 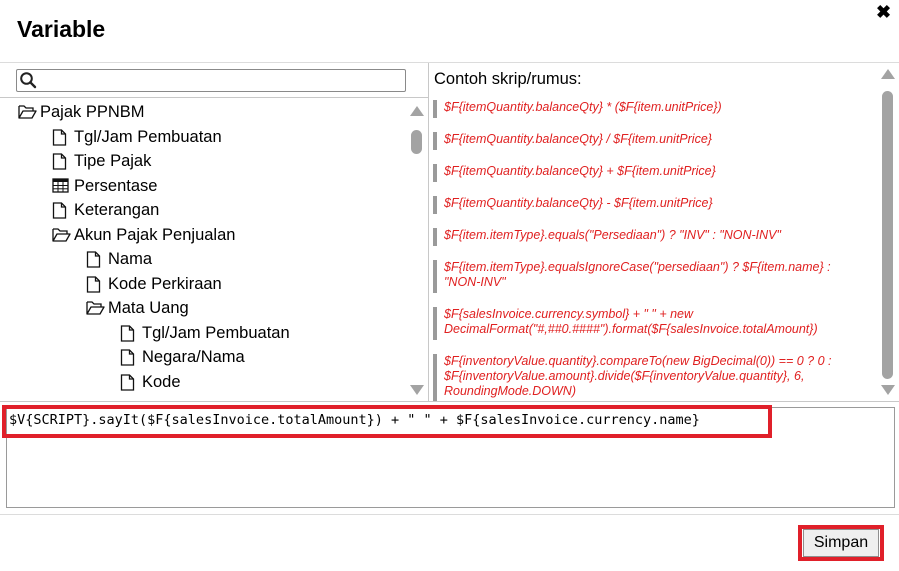 I want to click on tree-item-persentase: Persentase, so click(x=104, y=186).